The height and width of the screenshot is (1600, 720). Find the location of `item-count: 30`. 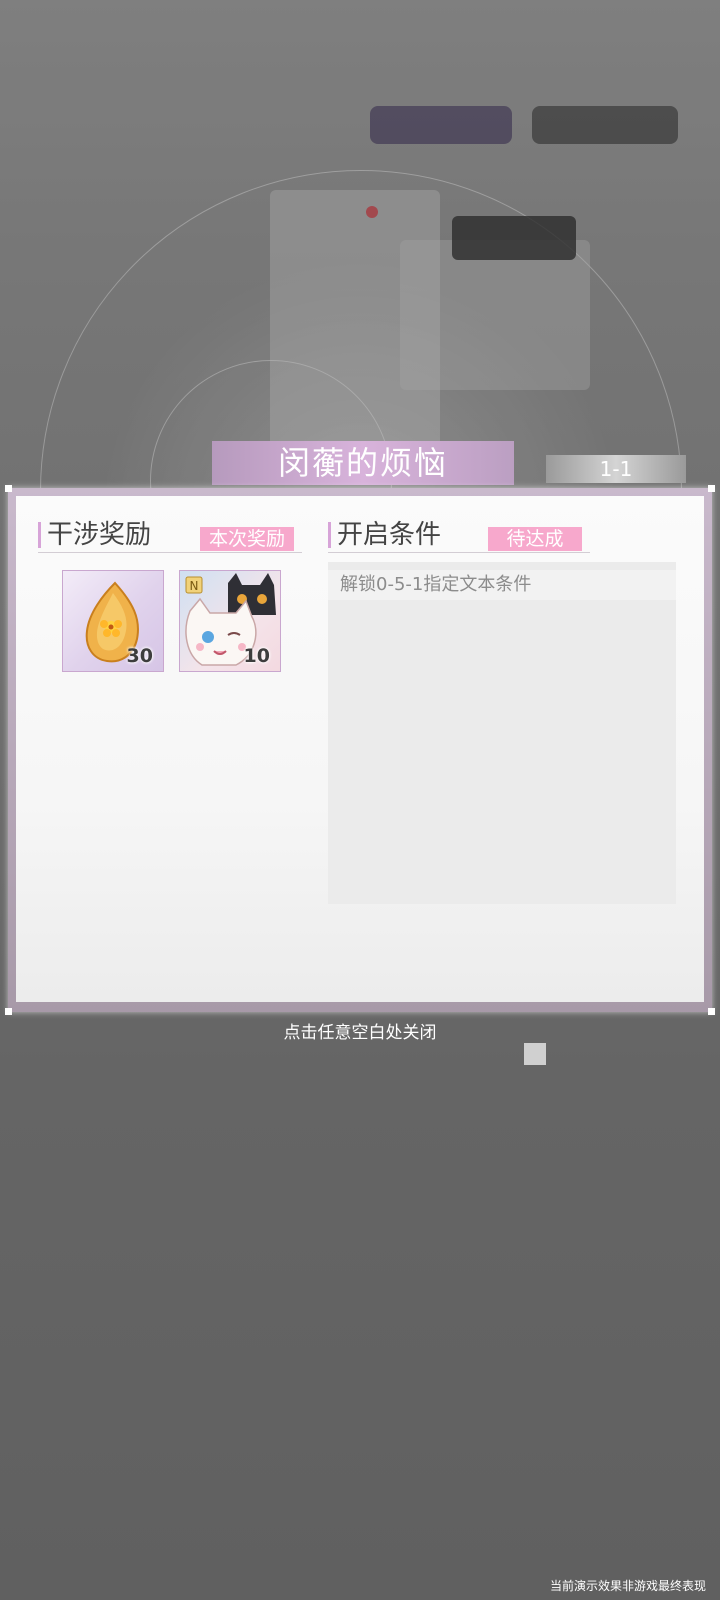

item-count: 30 is located at coordinates (139, 656).